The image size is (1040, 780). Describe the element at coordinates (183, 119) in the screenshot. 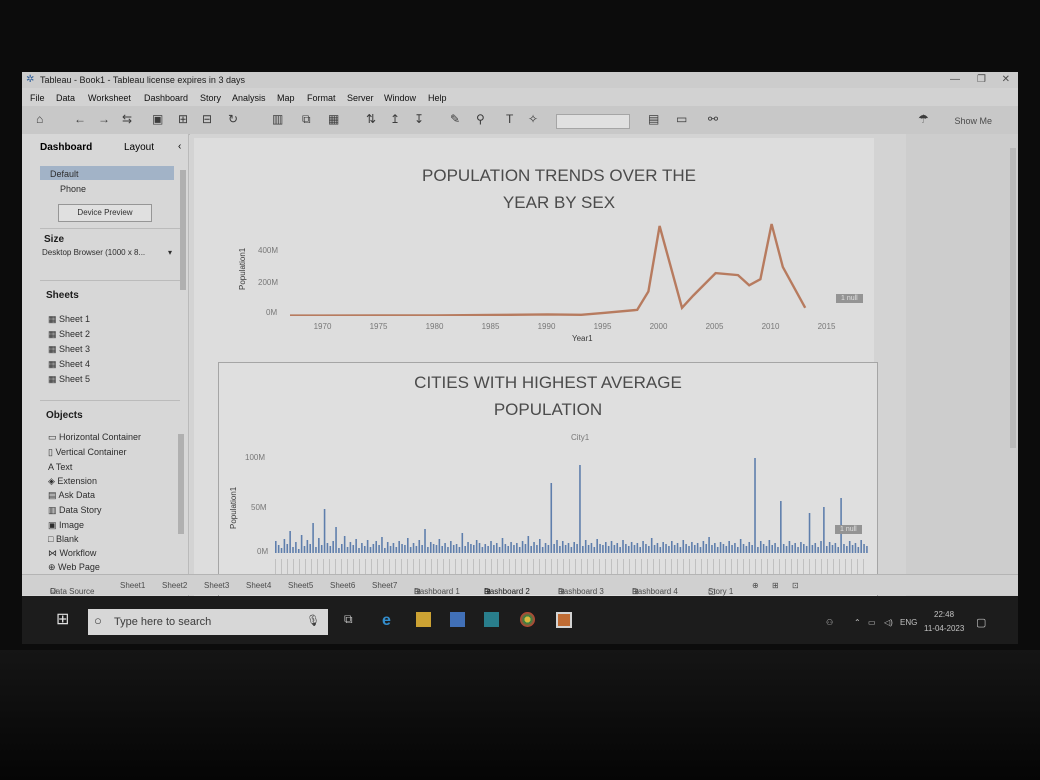

I see `new-data-source-icon: ⊞` at that location.